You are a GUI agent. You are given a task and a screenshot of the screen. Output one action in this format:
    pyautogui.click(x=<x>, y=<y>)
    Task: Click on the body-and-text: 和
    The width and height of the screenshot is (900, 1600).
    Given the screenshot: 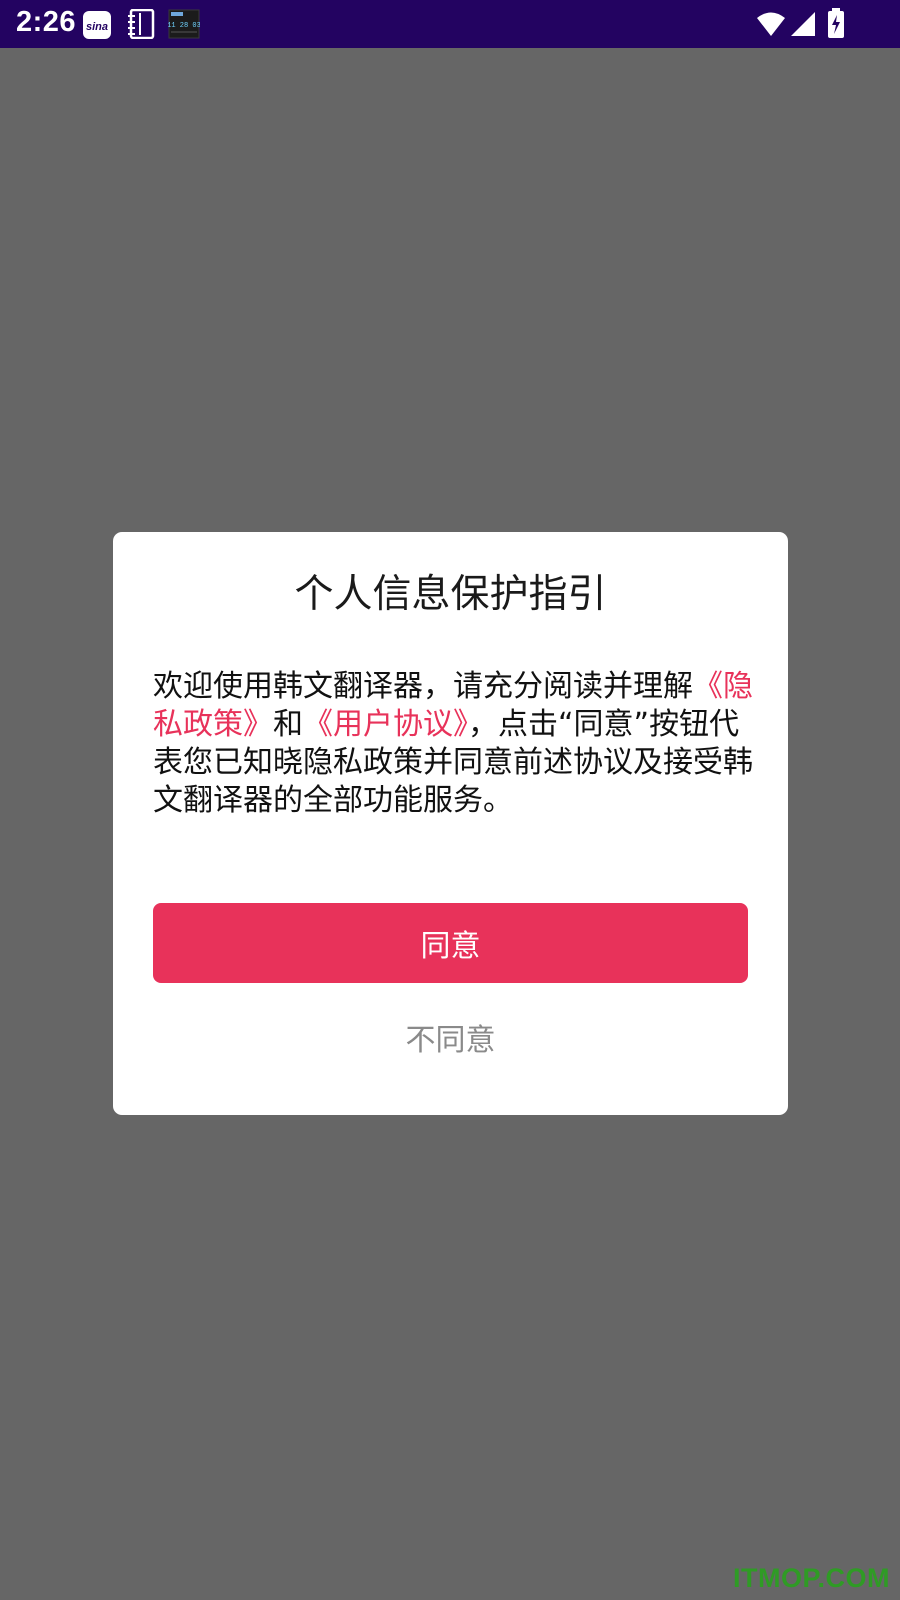 What is the action you would take?
    pyautogui.click(x=288, y=724)
    